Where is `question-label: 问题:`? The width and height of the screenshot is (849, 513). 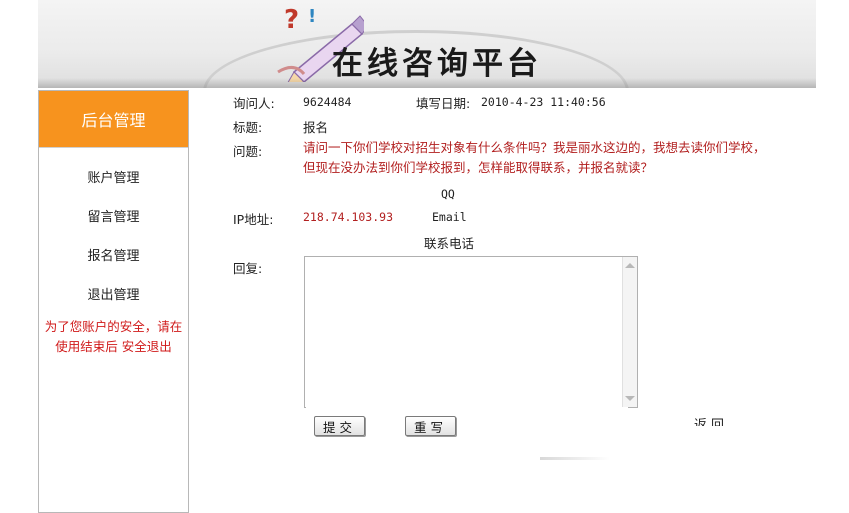 question-label: 问题: is located at coordinates (248, 151).